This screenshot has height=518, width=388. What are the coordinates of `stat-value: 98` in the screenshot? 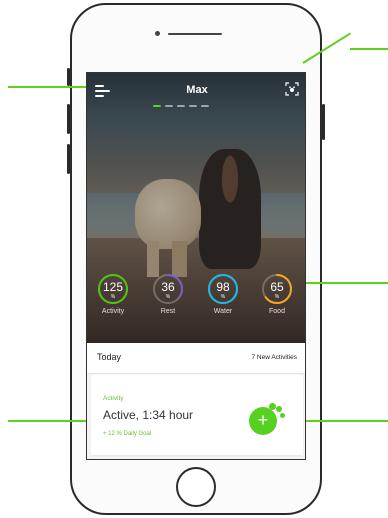 It's located at (223, 287).